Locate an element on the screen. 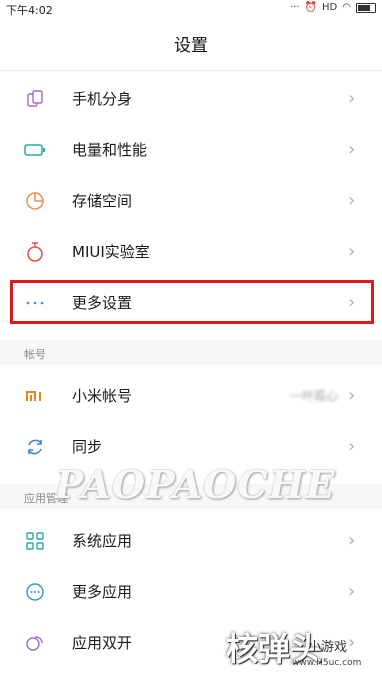 This screenshot has height=682, width=382. divider is located at coordinates (191, 70).